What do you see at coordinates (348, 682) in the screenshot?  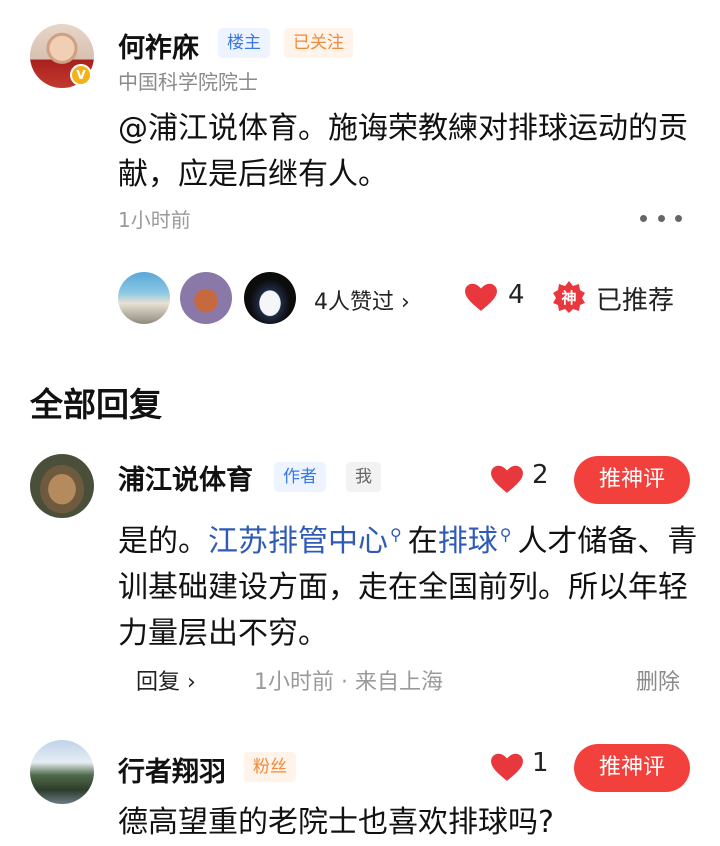 I see `reply-meta: 1小时前 · 来自上海` at bounding box center [348, 682].